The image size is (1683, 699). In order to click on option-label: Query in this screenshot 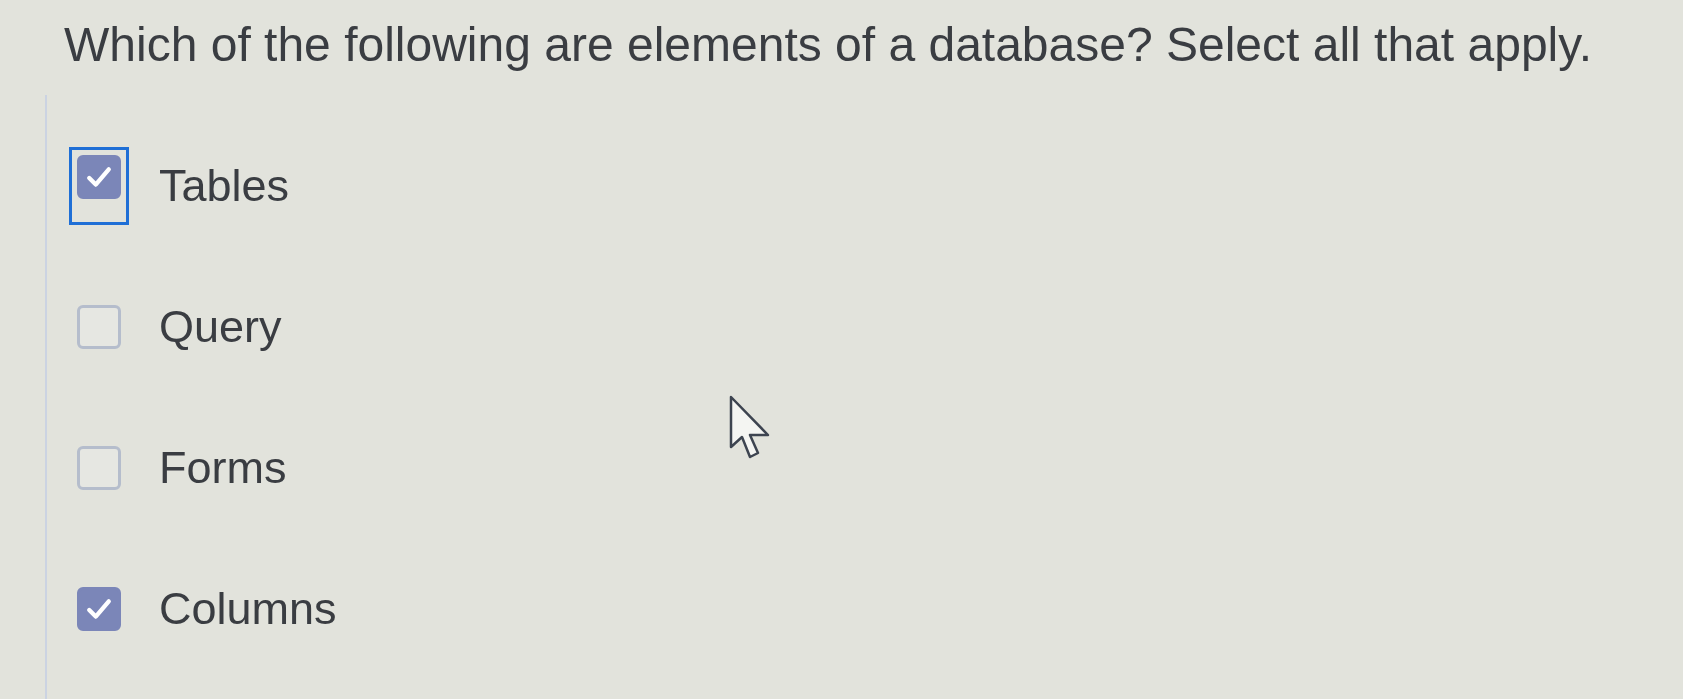, I will do `click(220, 327)`.